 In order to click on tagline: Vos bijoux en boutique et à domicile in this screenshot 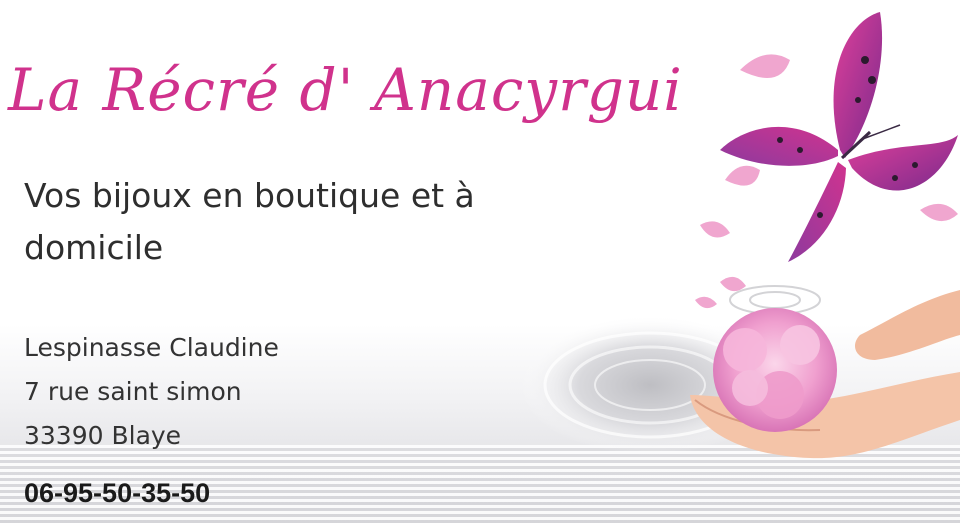, I will do `click(249, 221)`.